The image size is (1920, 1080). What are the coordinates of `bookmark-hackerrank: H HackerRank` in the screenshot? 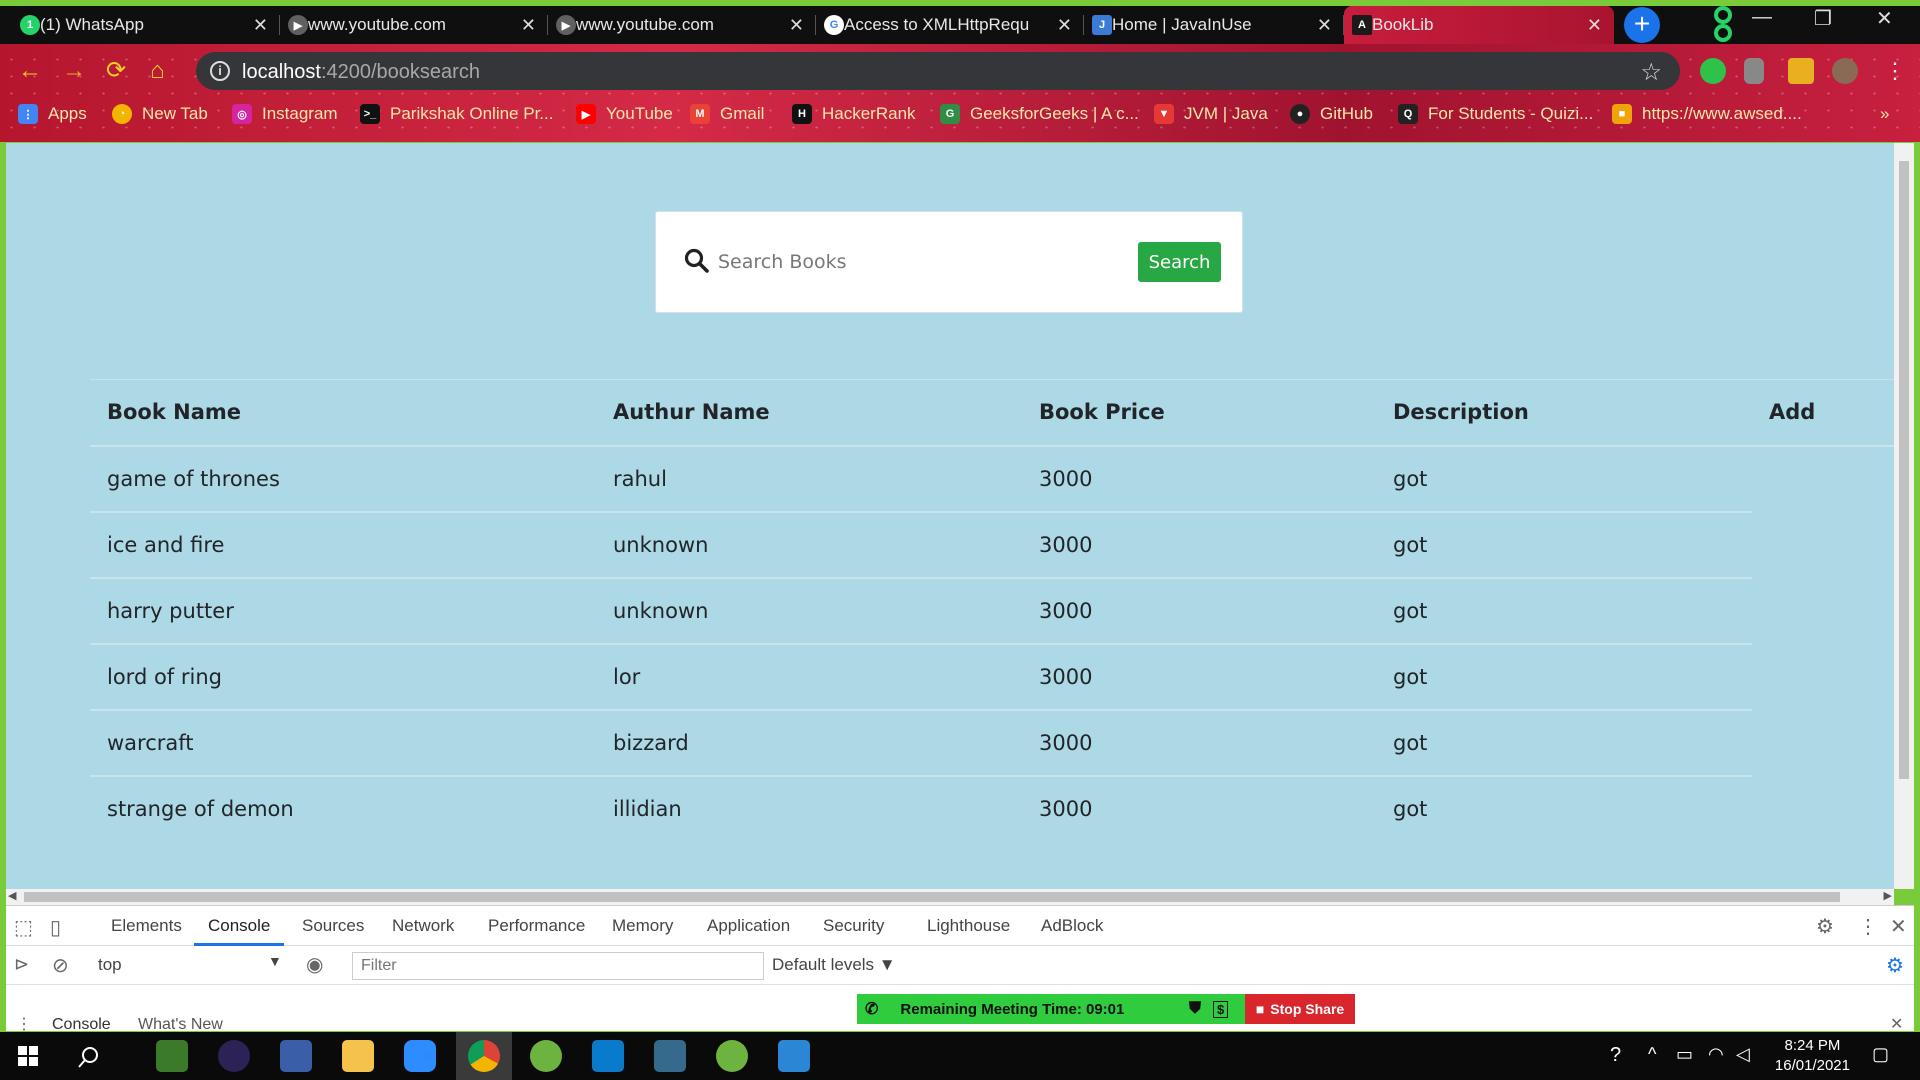 It's located at (854, 114).